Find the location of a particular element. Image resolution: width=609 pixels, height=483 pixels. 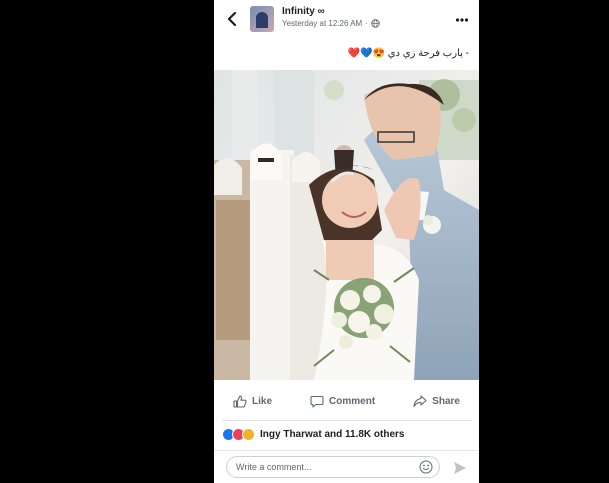

author-name: Infinity ∞ is located at coordinates (303, 11).